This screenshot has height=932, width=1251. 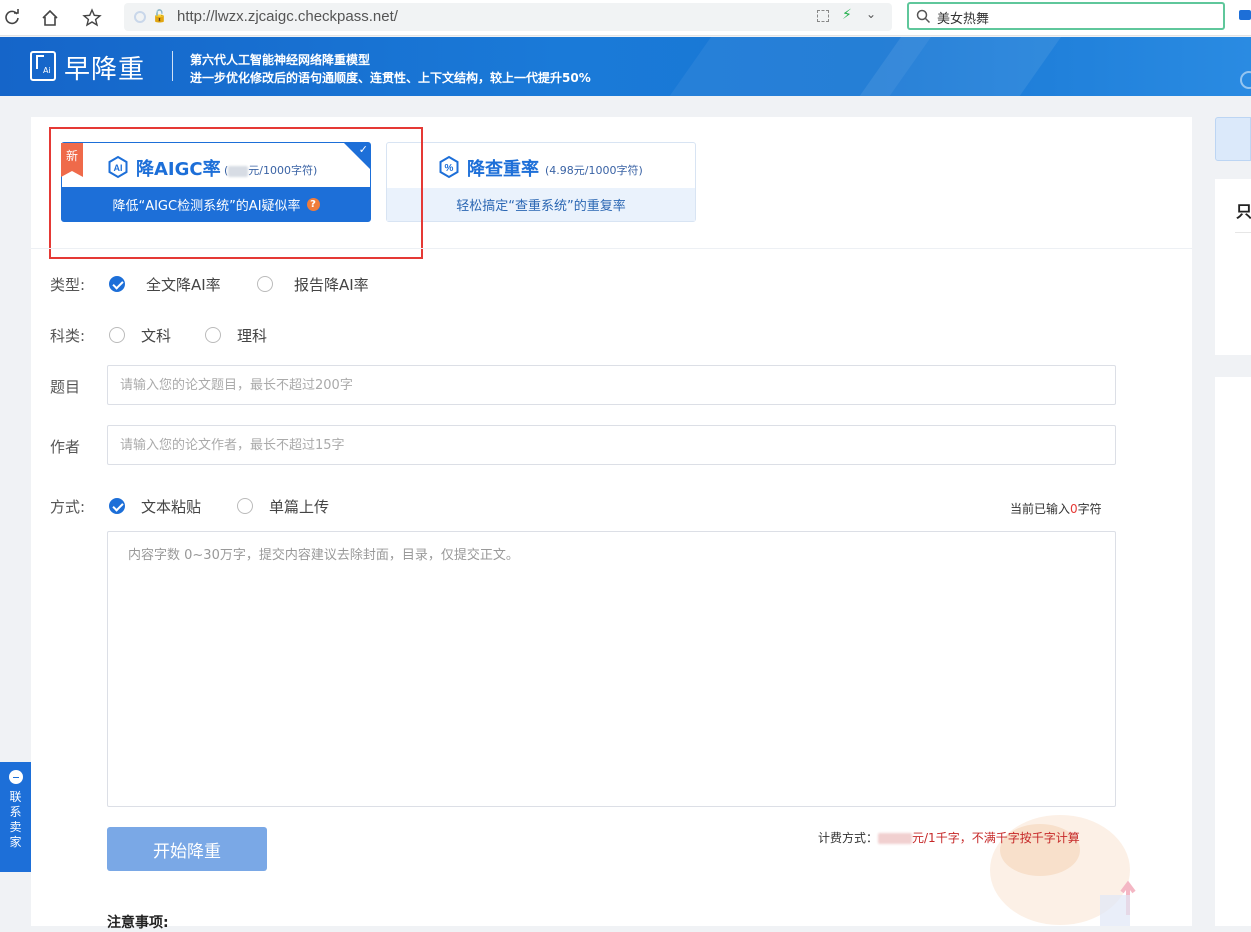 I want to click on start-button: 开始降重, so click(x=187, y=849).